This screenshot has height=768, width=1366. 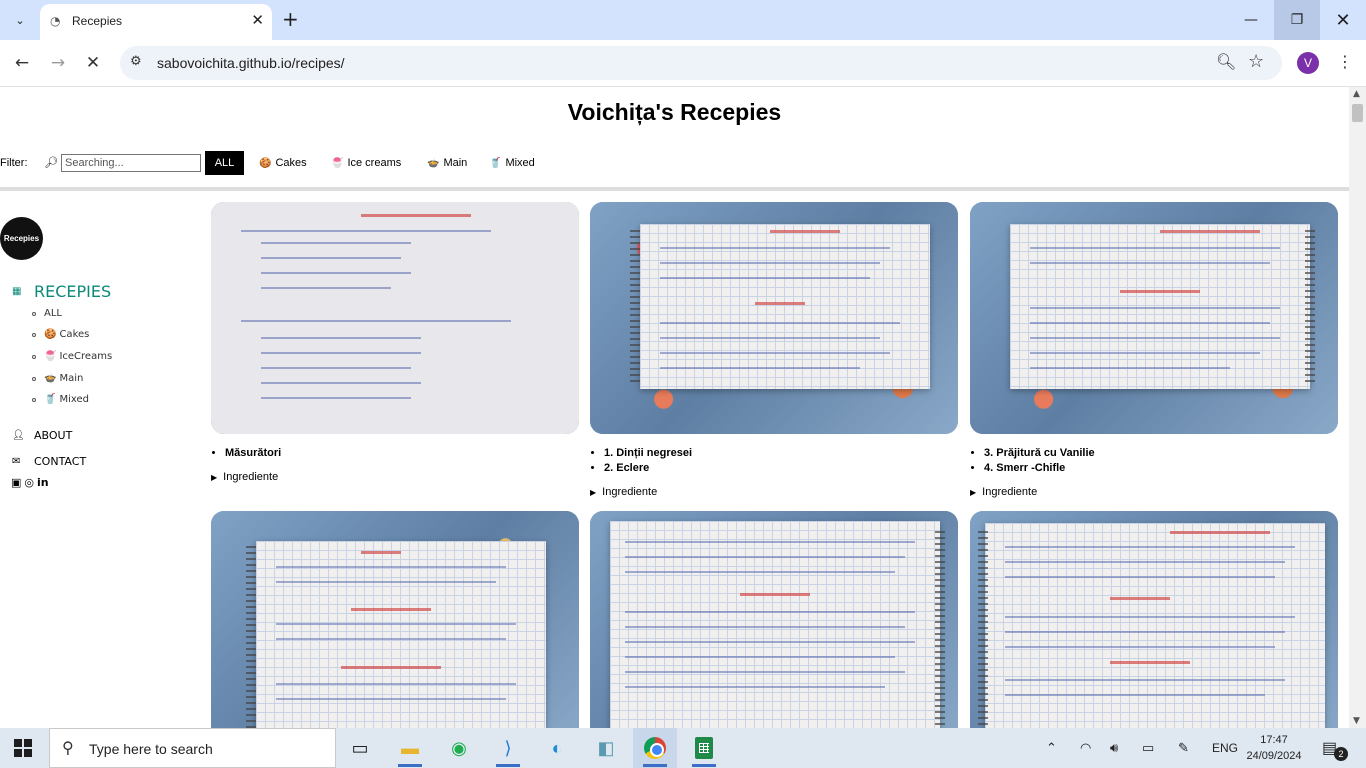 What do you see at coordinates (1343, 20) in the screenshot?
I see `window-close-button: ✕` at bounding box center [1343, 20].